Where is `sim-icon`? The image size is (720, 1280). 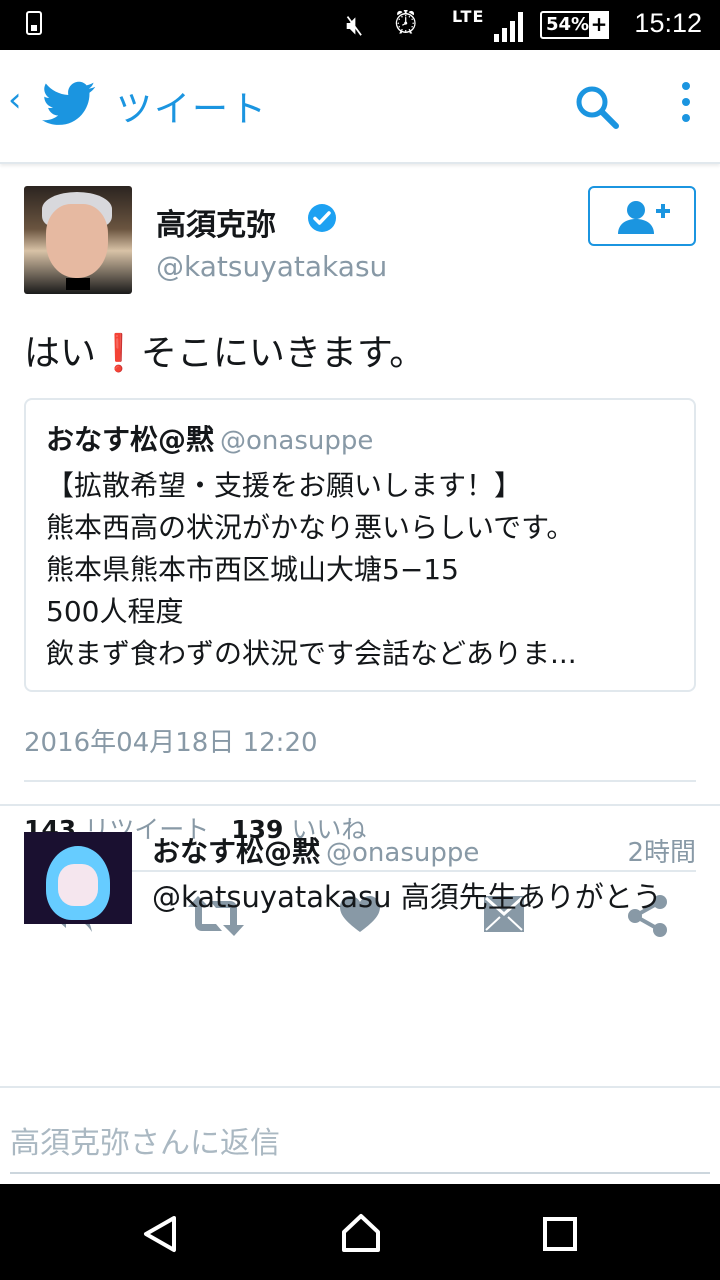 sim-icon is located at coordinates (34, 23).